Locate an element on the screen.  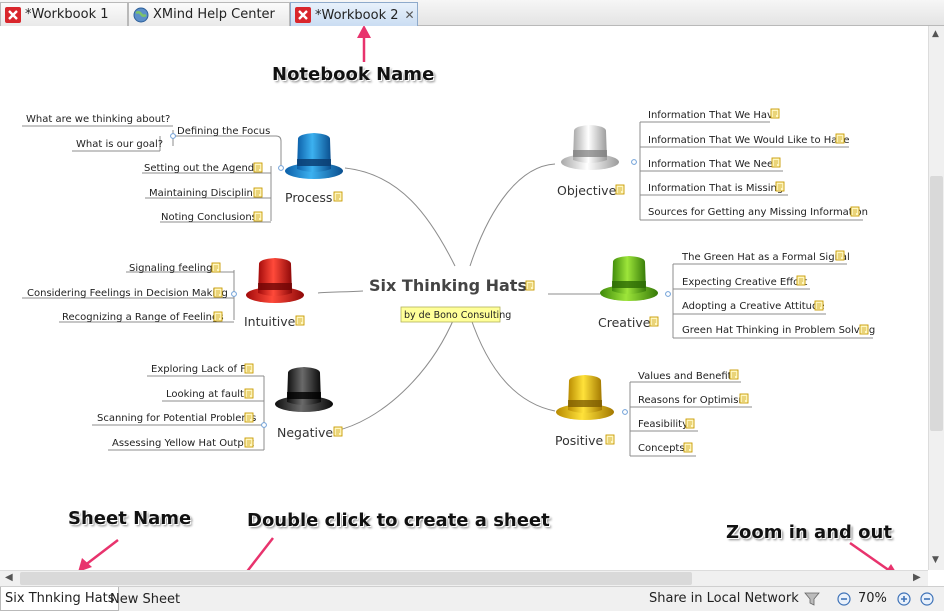
topic-signaling-feelings: Signaling feelings is located at coordinates (173, 268).